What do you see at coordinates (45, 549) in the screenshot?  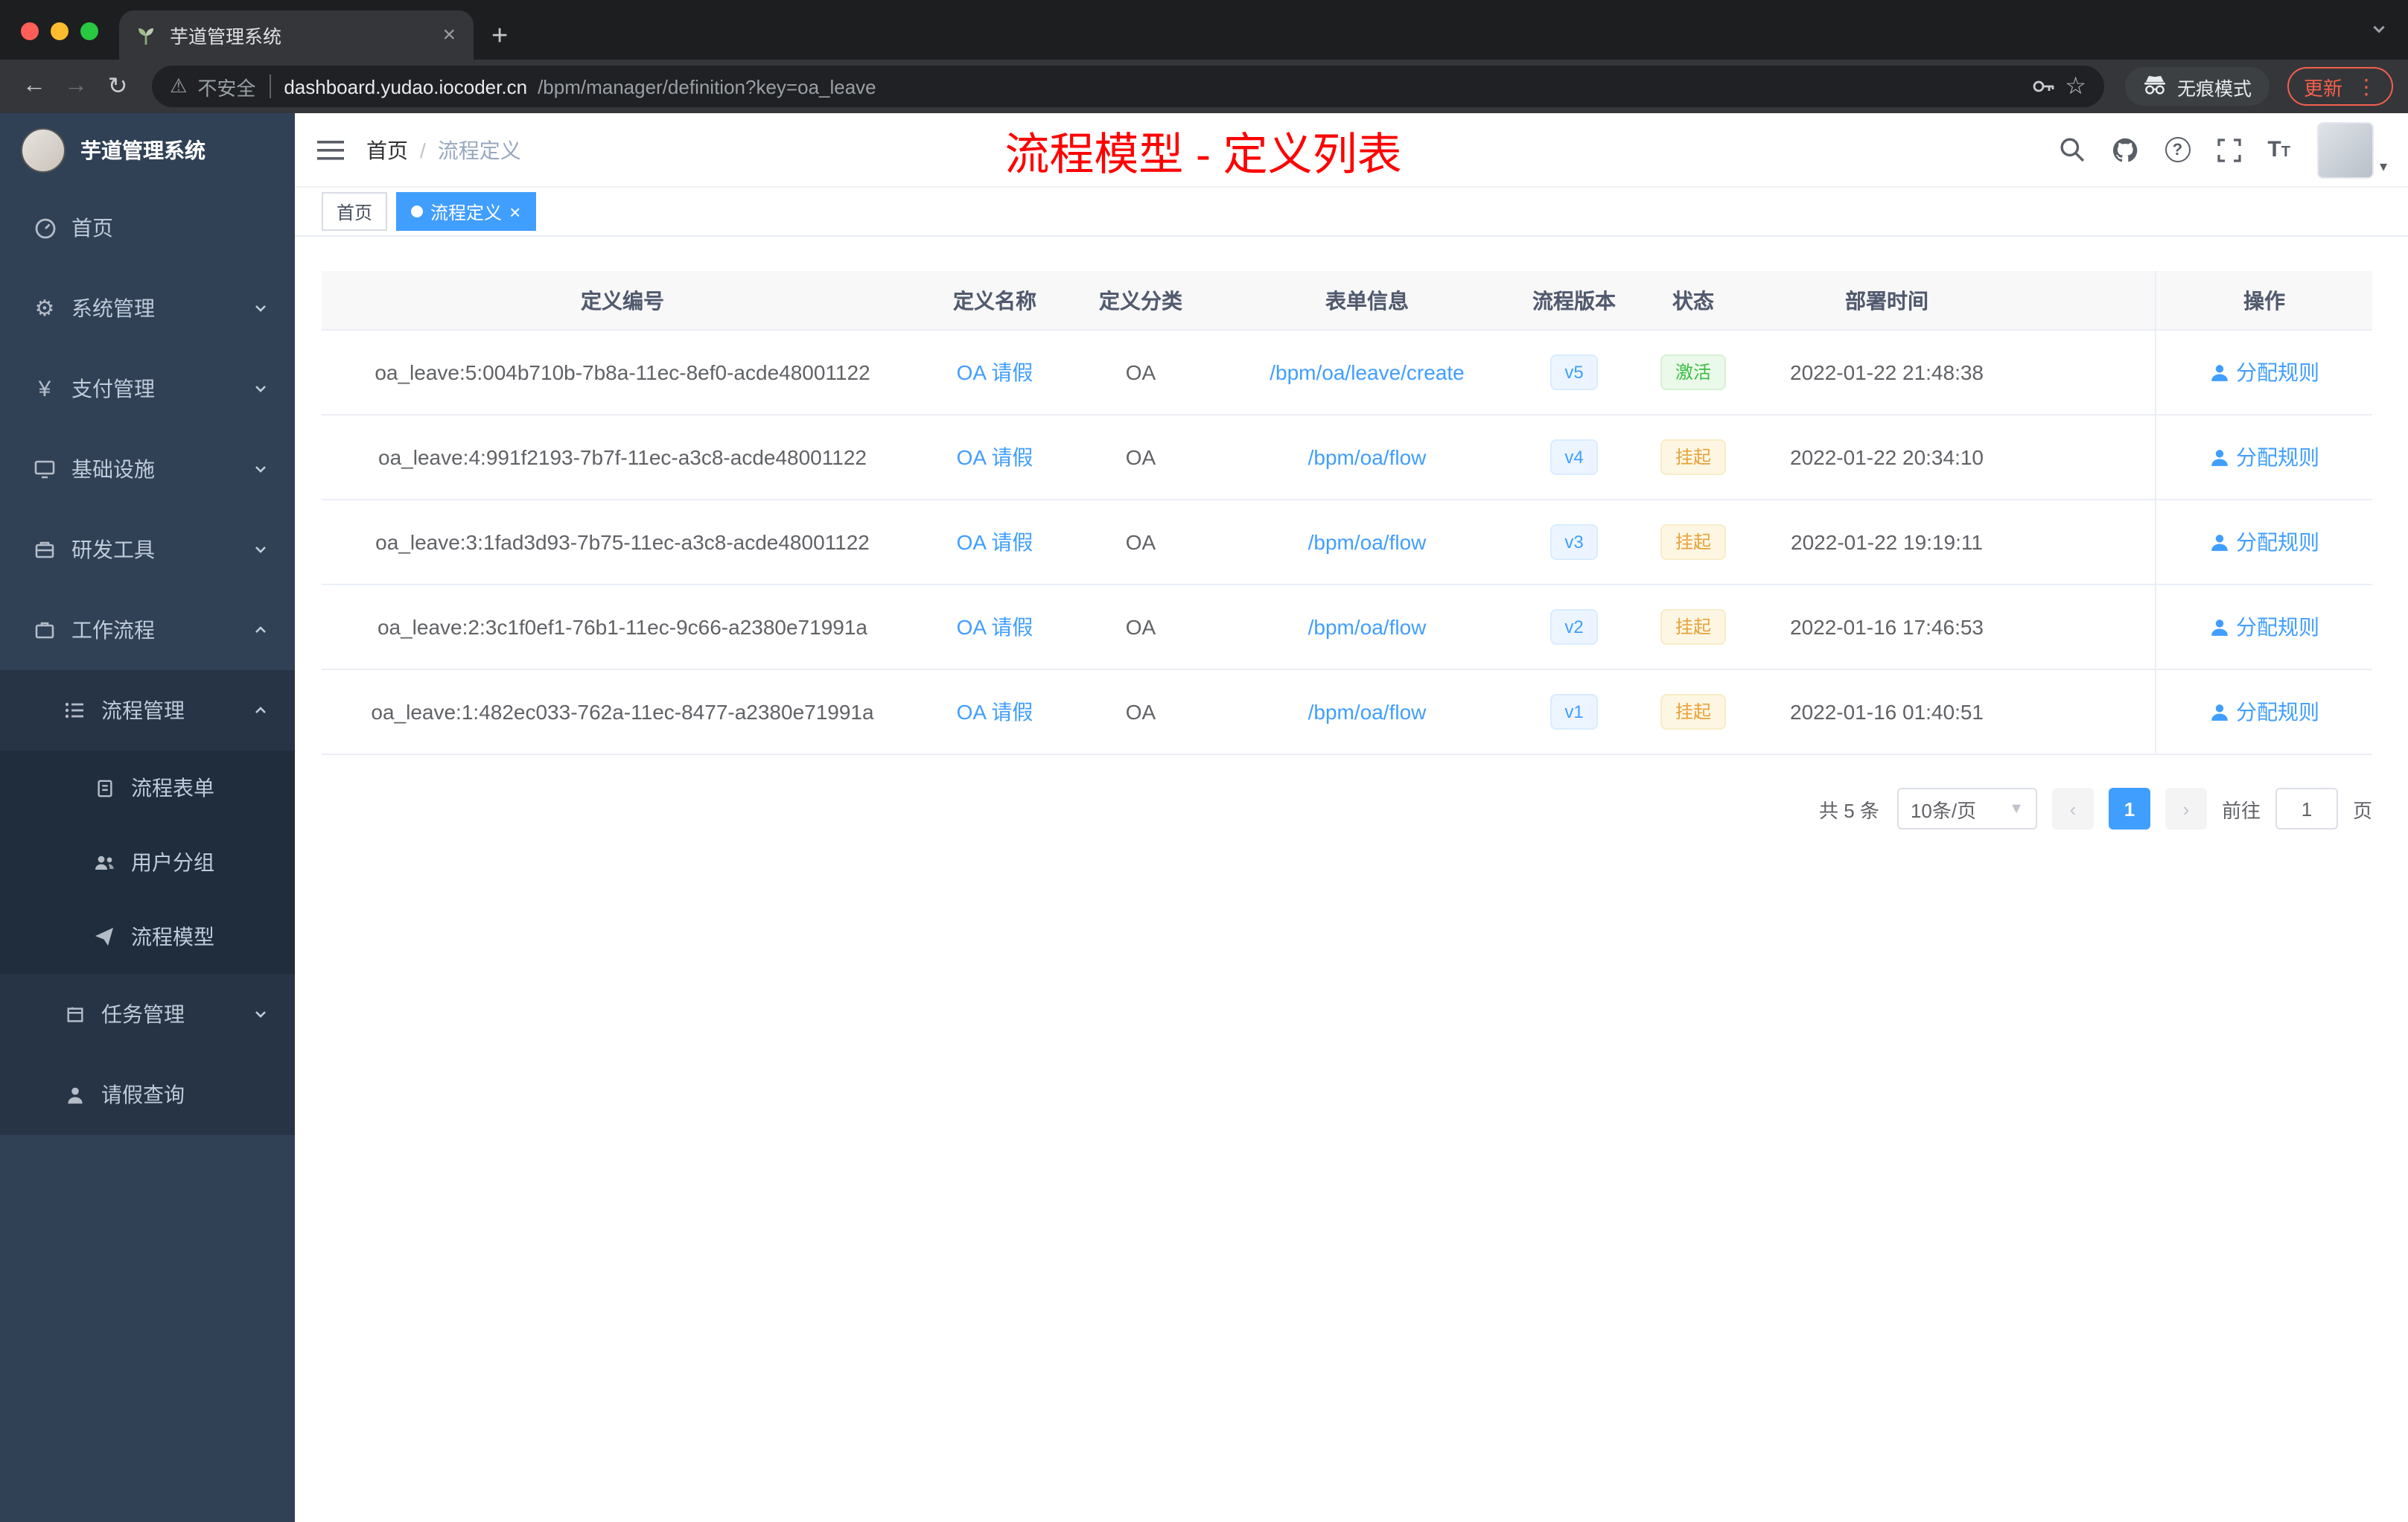 I see `toolbox-icon` at bounding box center [45, 549].